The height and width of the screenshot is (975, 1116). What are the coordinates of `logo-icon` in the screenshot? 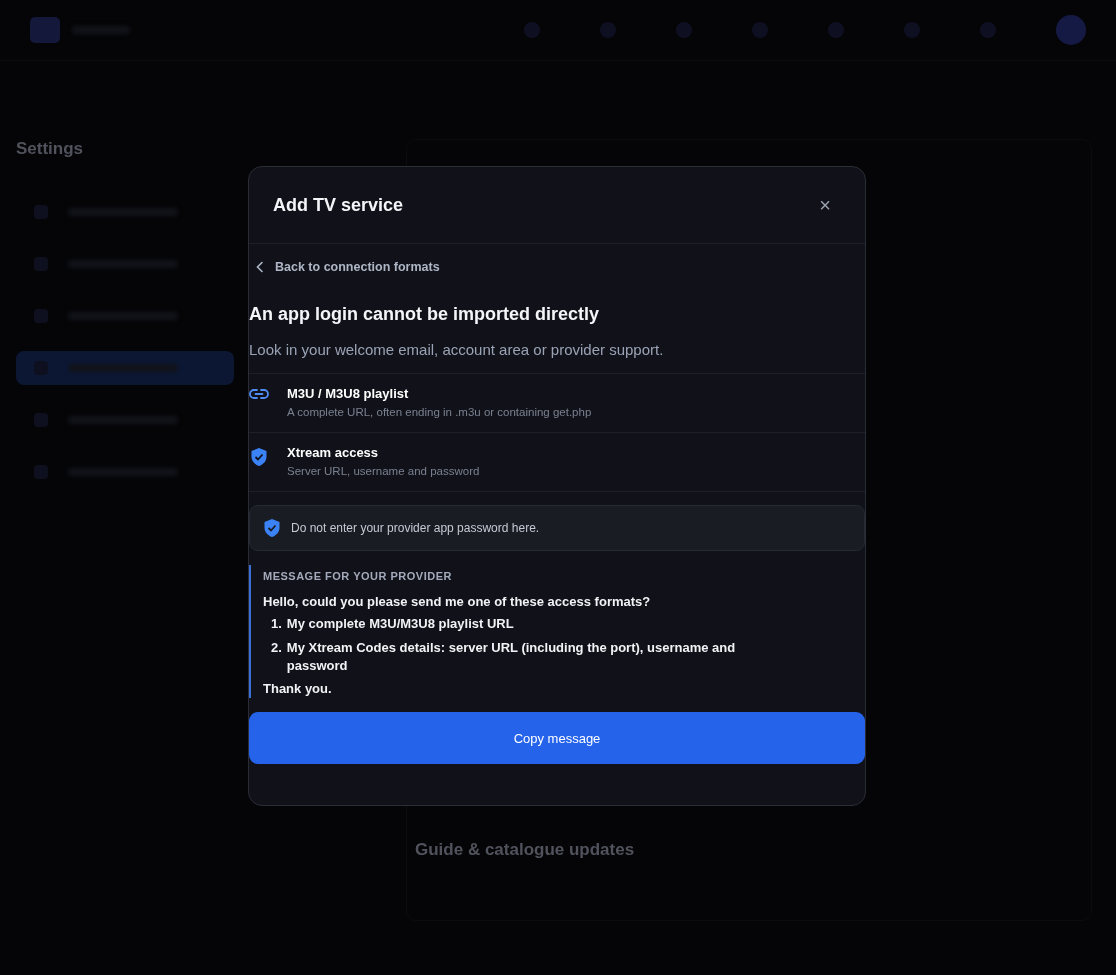 It's located at (45, 30).